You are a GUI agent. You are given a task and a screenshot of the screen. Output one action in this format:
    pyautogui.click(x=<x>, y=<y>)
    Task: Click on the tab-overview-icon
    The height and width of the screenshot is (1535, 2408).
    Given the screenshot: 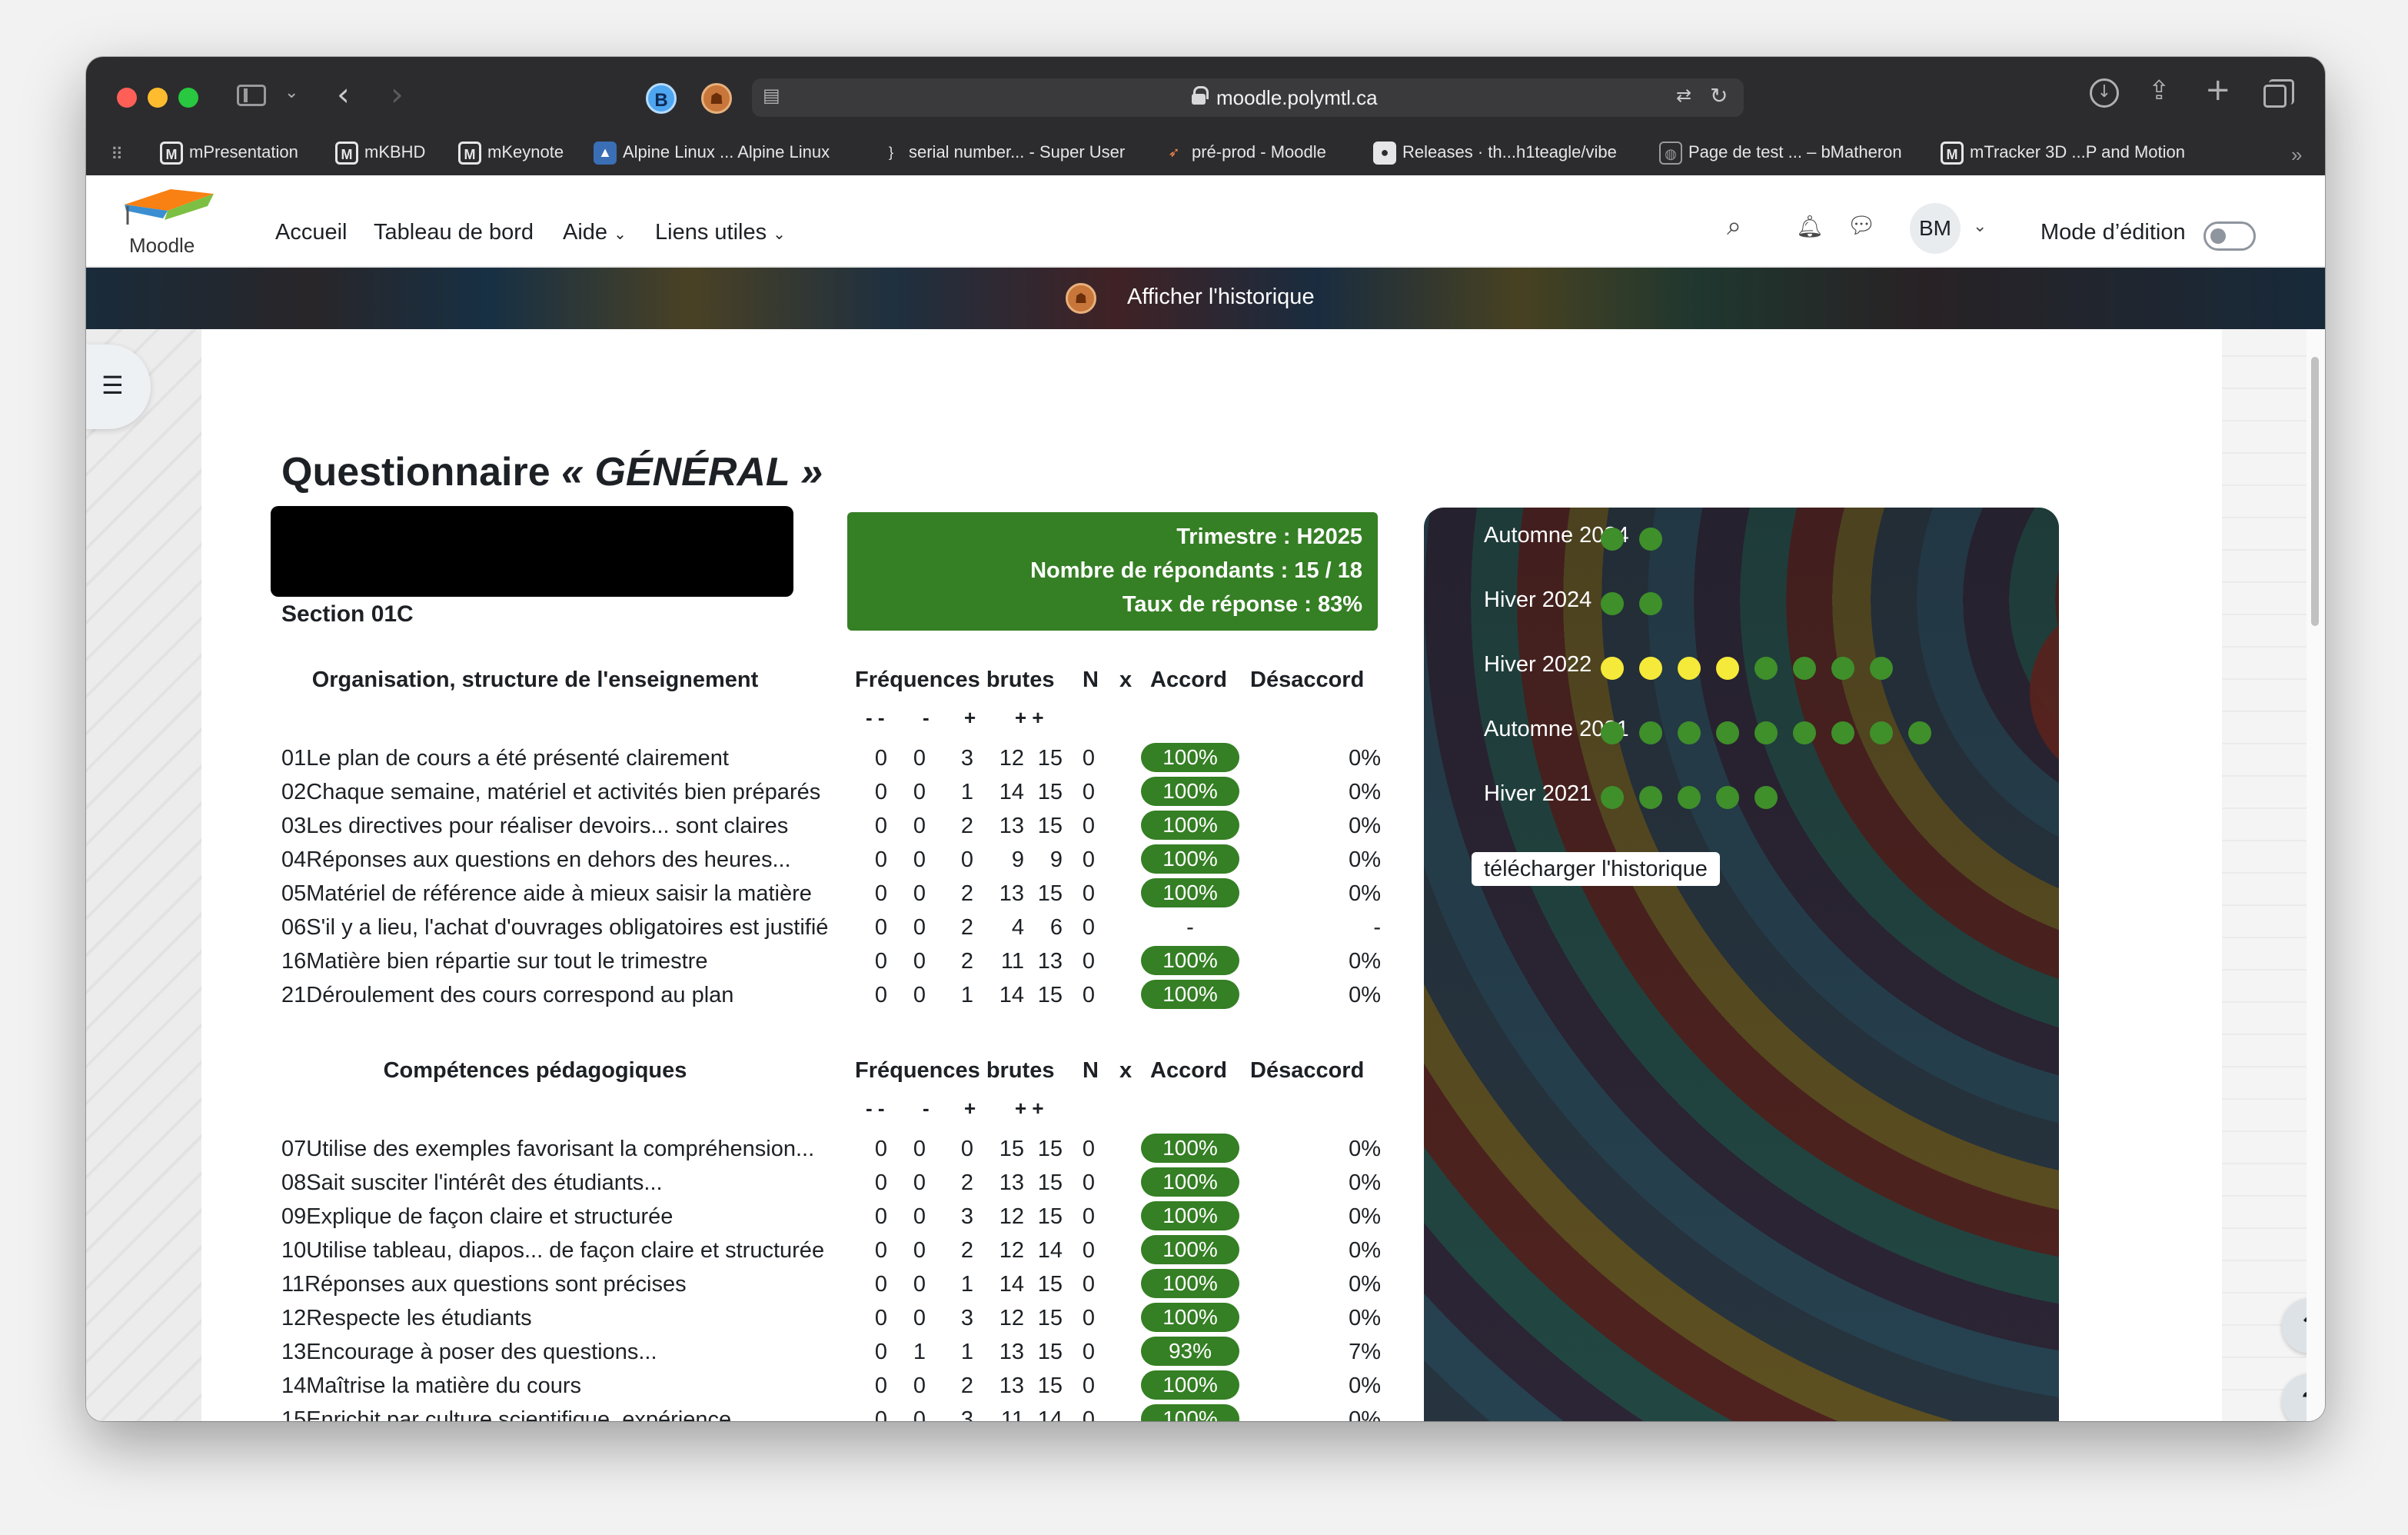 What is the action you would take?
    pyautogui.click(x=2278, y=93)
    